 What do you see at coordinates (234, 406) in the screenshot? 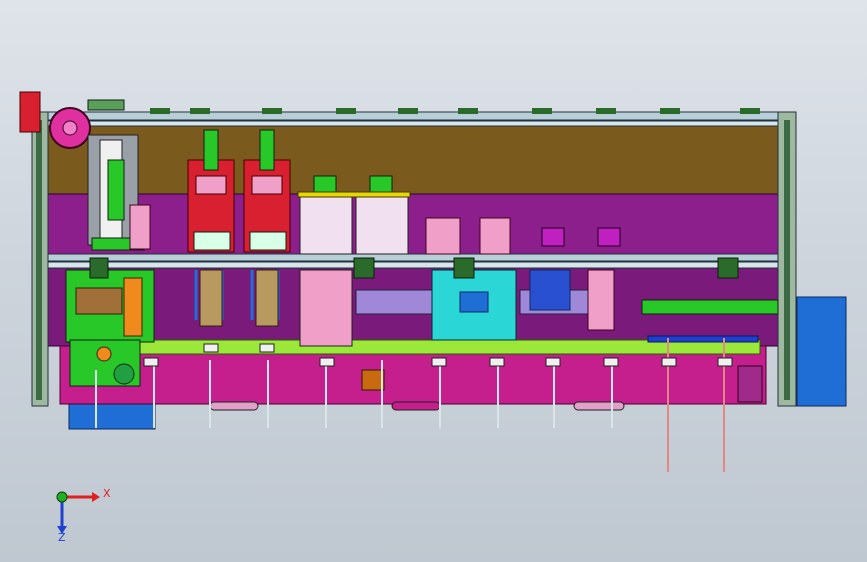
I see `bottom-slot-left` at bounding box center [234, 406].